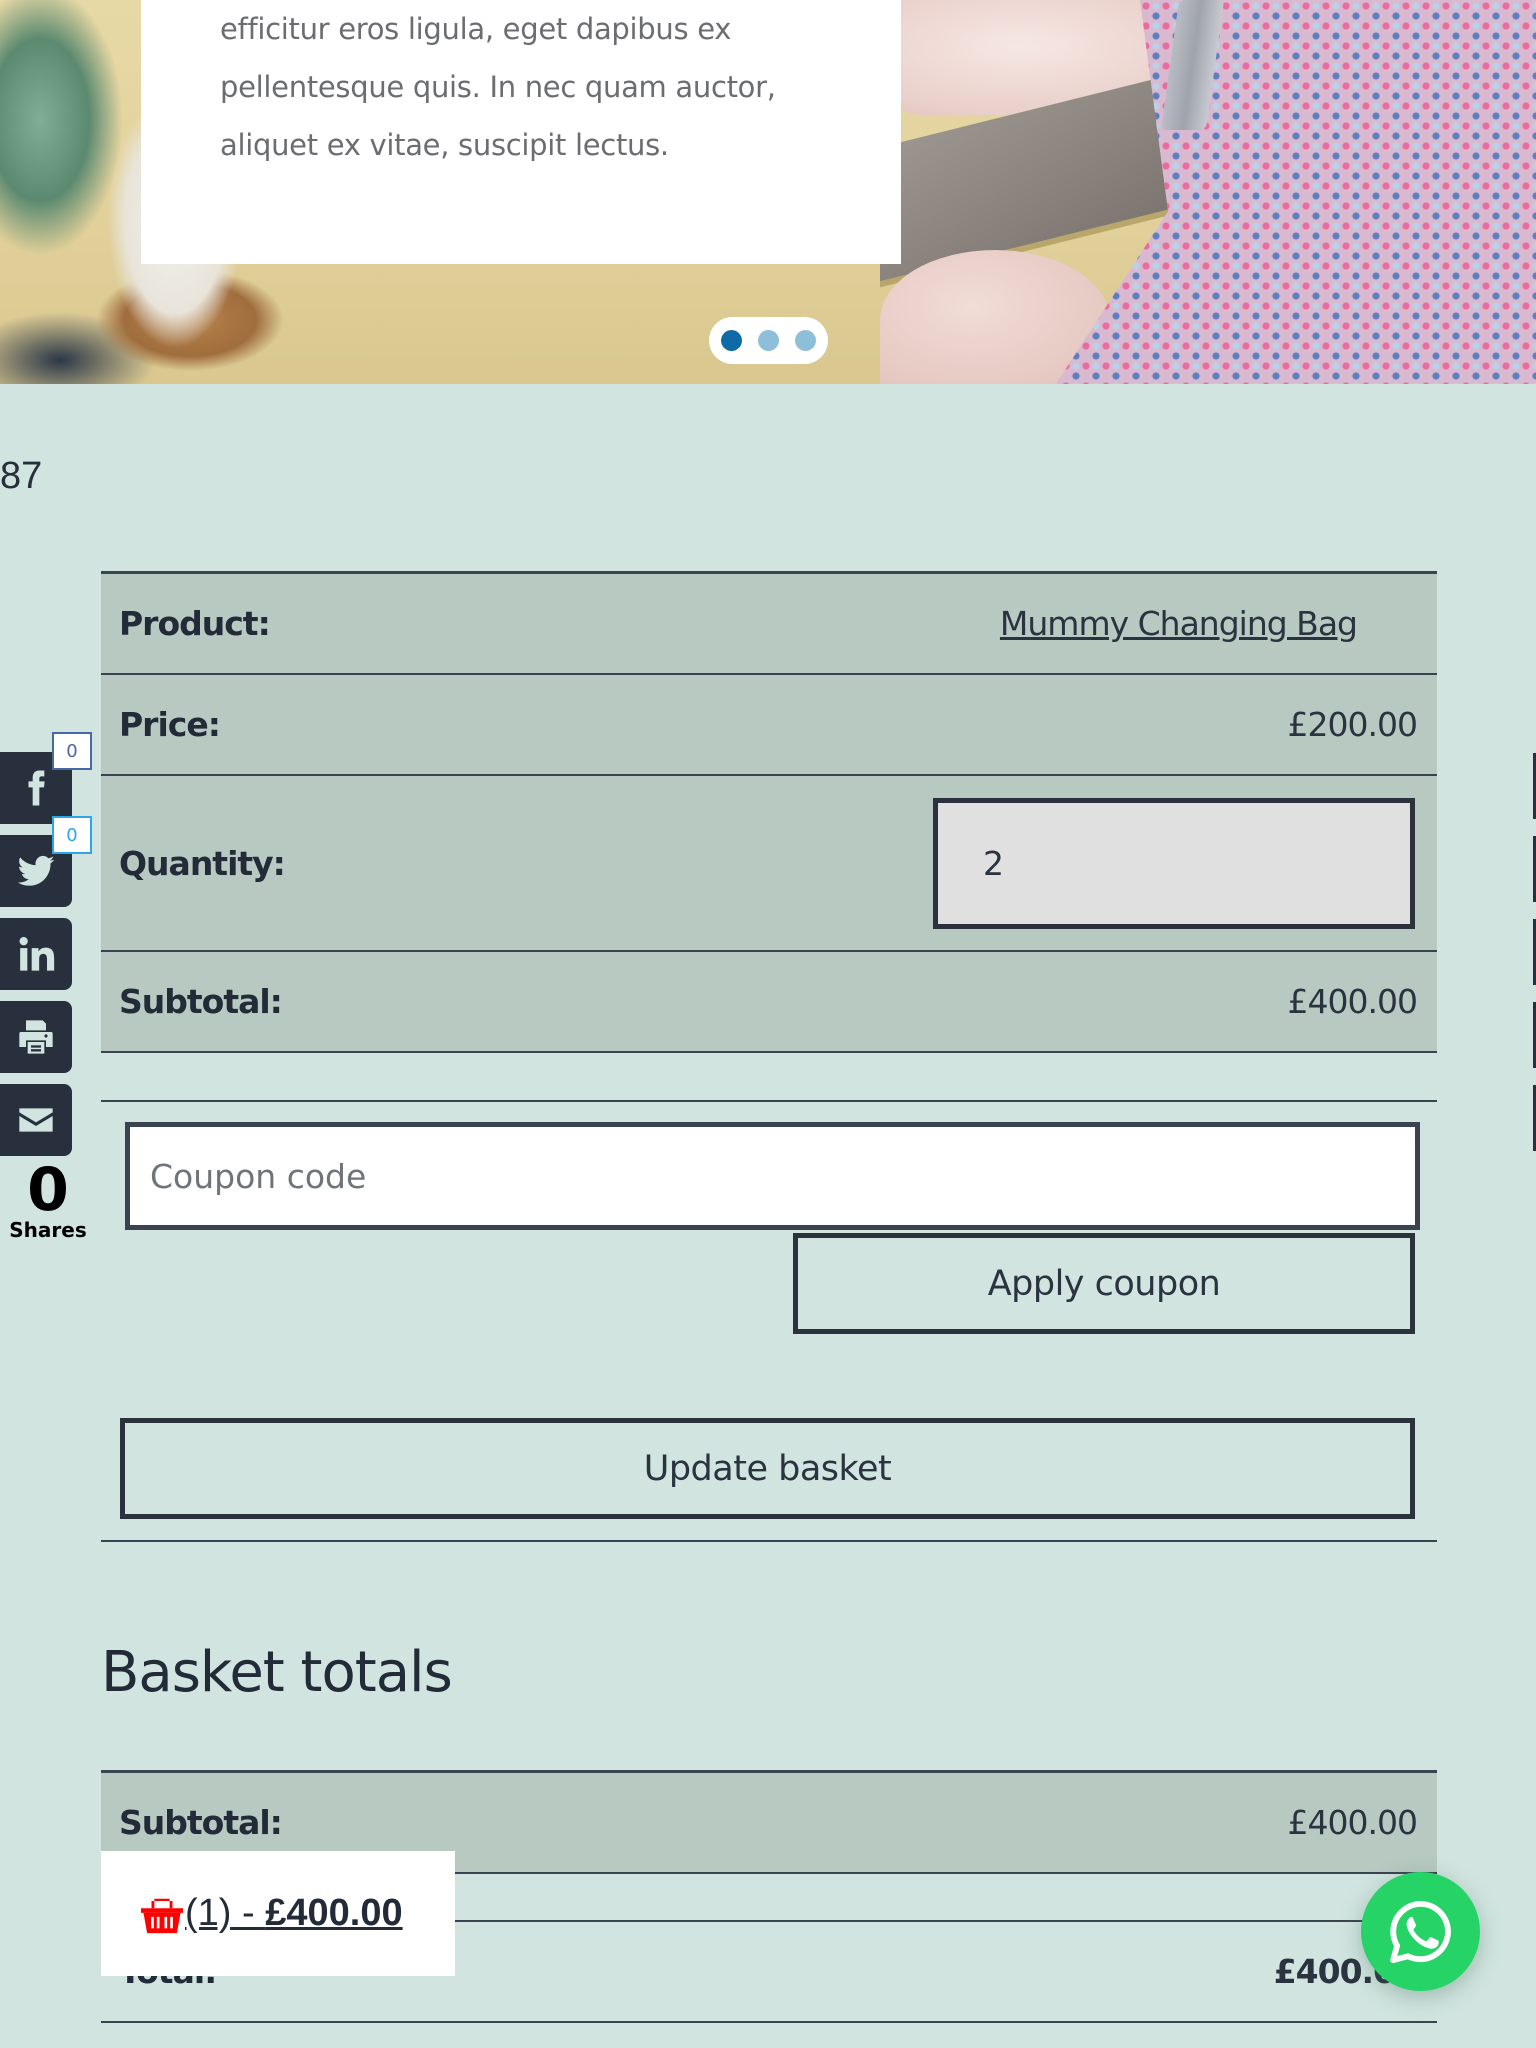 This screenshot has width=1536, height=2048. What do you see at coordinates (1179, 623) in the screenshot?
I see `product-link: Mummy Changing Bag` at bounding box center [1179, 623].